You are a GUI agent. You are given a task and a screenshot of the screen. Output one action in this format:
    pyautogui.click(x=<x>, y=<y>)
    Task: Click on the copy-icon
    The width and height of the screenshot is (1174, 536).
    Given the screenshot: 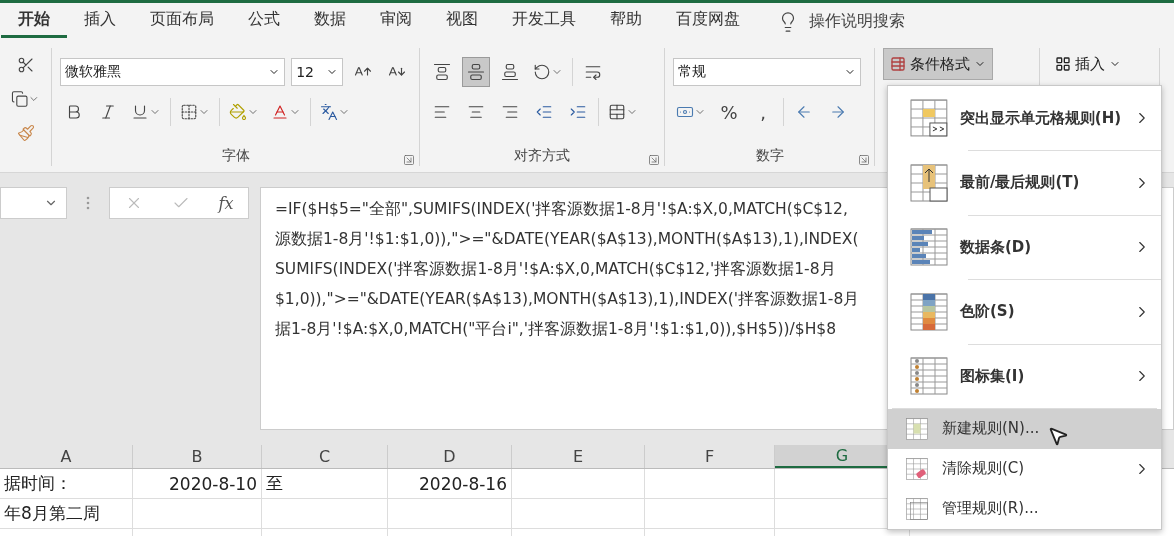 What is the action you would take?
    pyautogui.click(x=20, y=99)
    